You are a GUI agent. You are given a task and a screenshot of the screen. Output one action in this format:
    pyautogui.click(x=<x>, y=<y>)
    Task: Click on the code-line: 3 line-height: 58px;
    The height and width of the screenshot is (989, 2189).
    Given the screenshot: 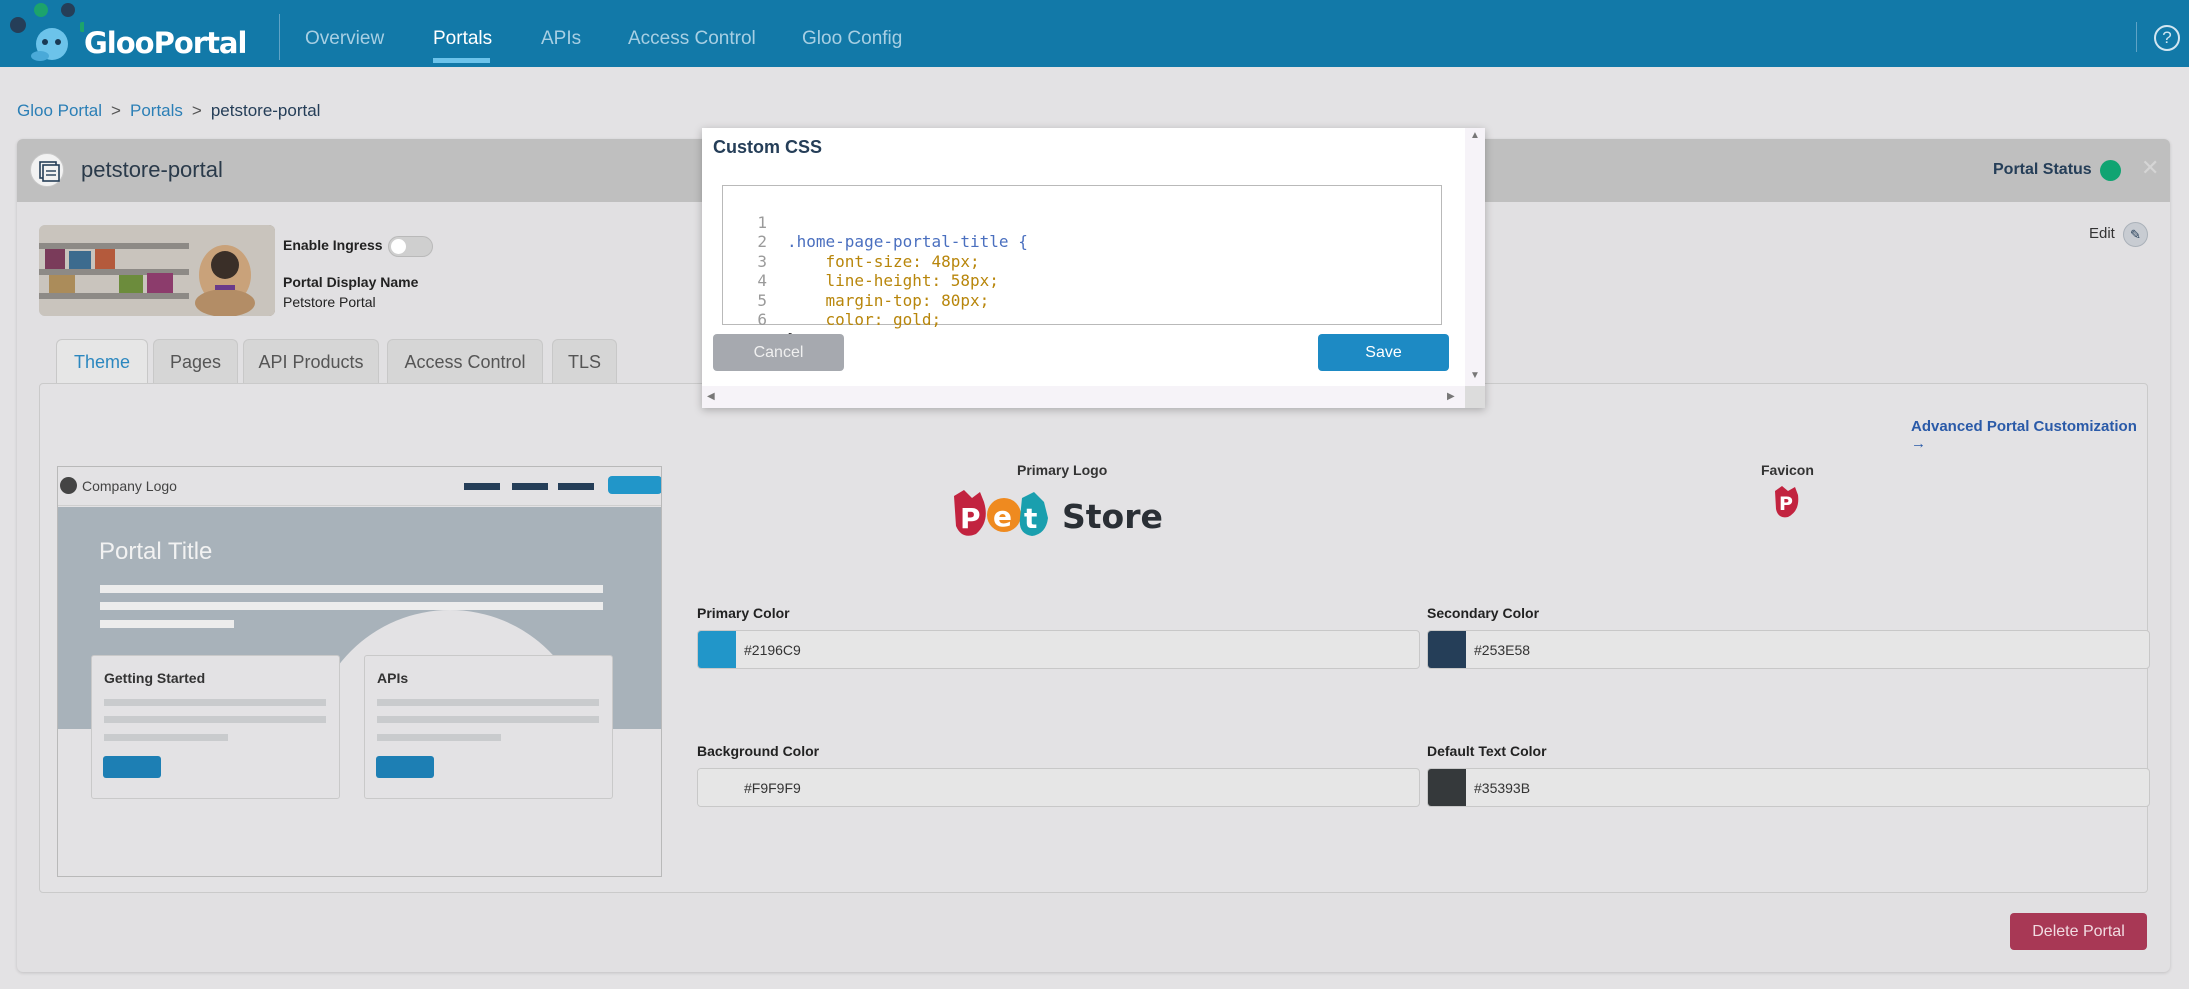 What is the action you would take?
    pyautogui.click(x=1082, y=261)
    